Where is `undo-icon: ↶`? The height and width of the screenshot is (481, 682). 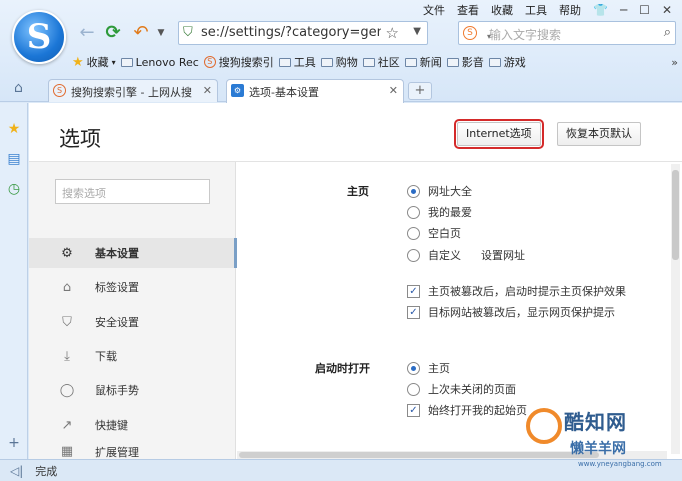 undo-icon: ↶ is located at coordinates (141, 33).